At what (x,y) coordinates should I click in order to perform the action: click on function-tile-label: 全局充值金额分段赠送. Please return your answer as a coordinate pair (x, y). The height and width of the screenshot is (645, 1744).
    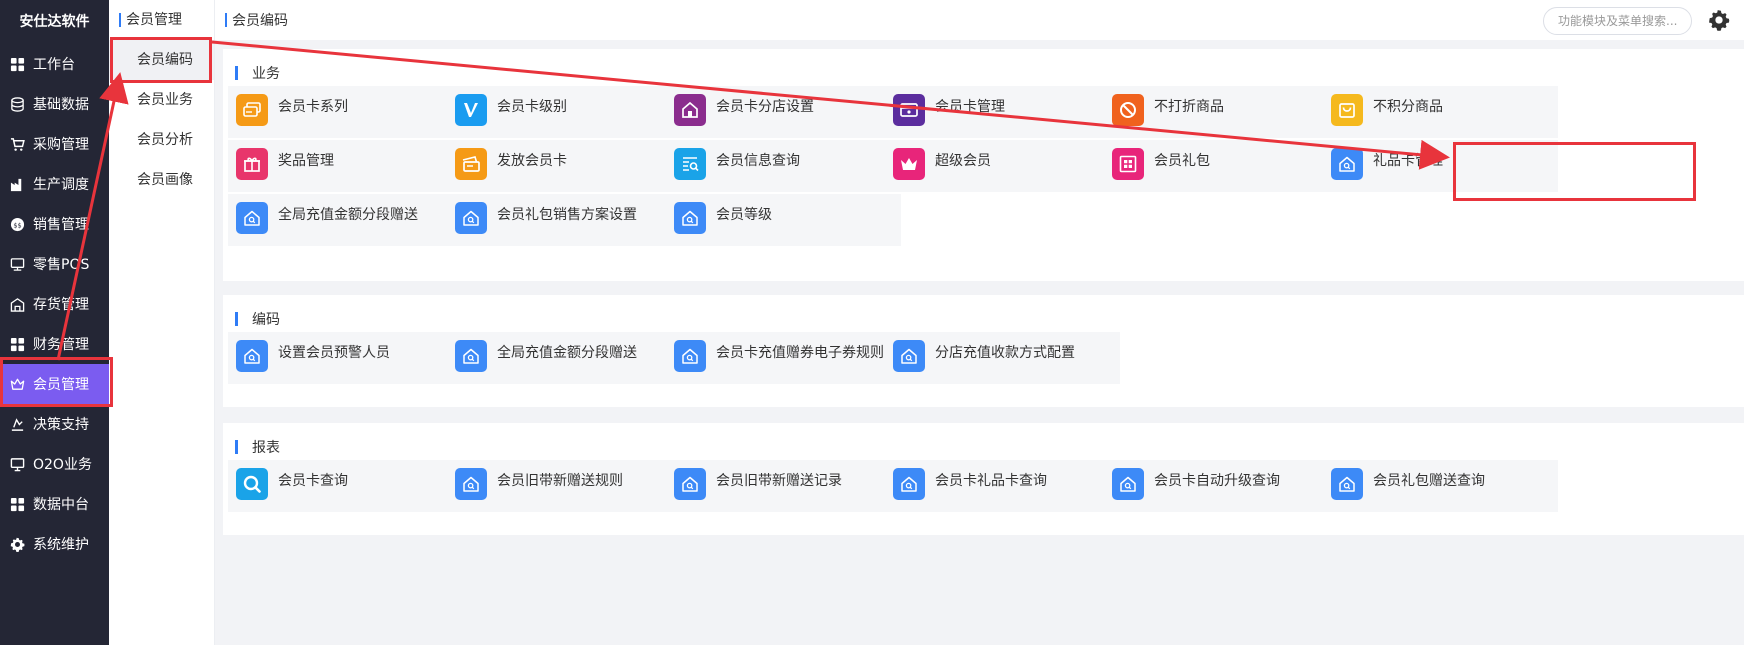
    Looking at the image, I should click on (348, 215).